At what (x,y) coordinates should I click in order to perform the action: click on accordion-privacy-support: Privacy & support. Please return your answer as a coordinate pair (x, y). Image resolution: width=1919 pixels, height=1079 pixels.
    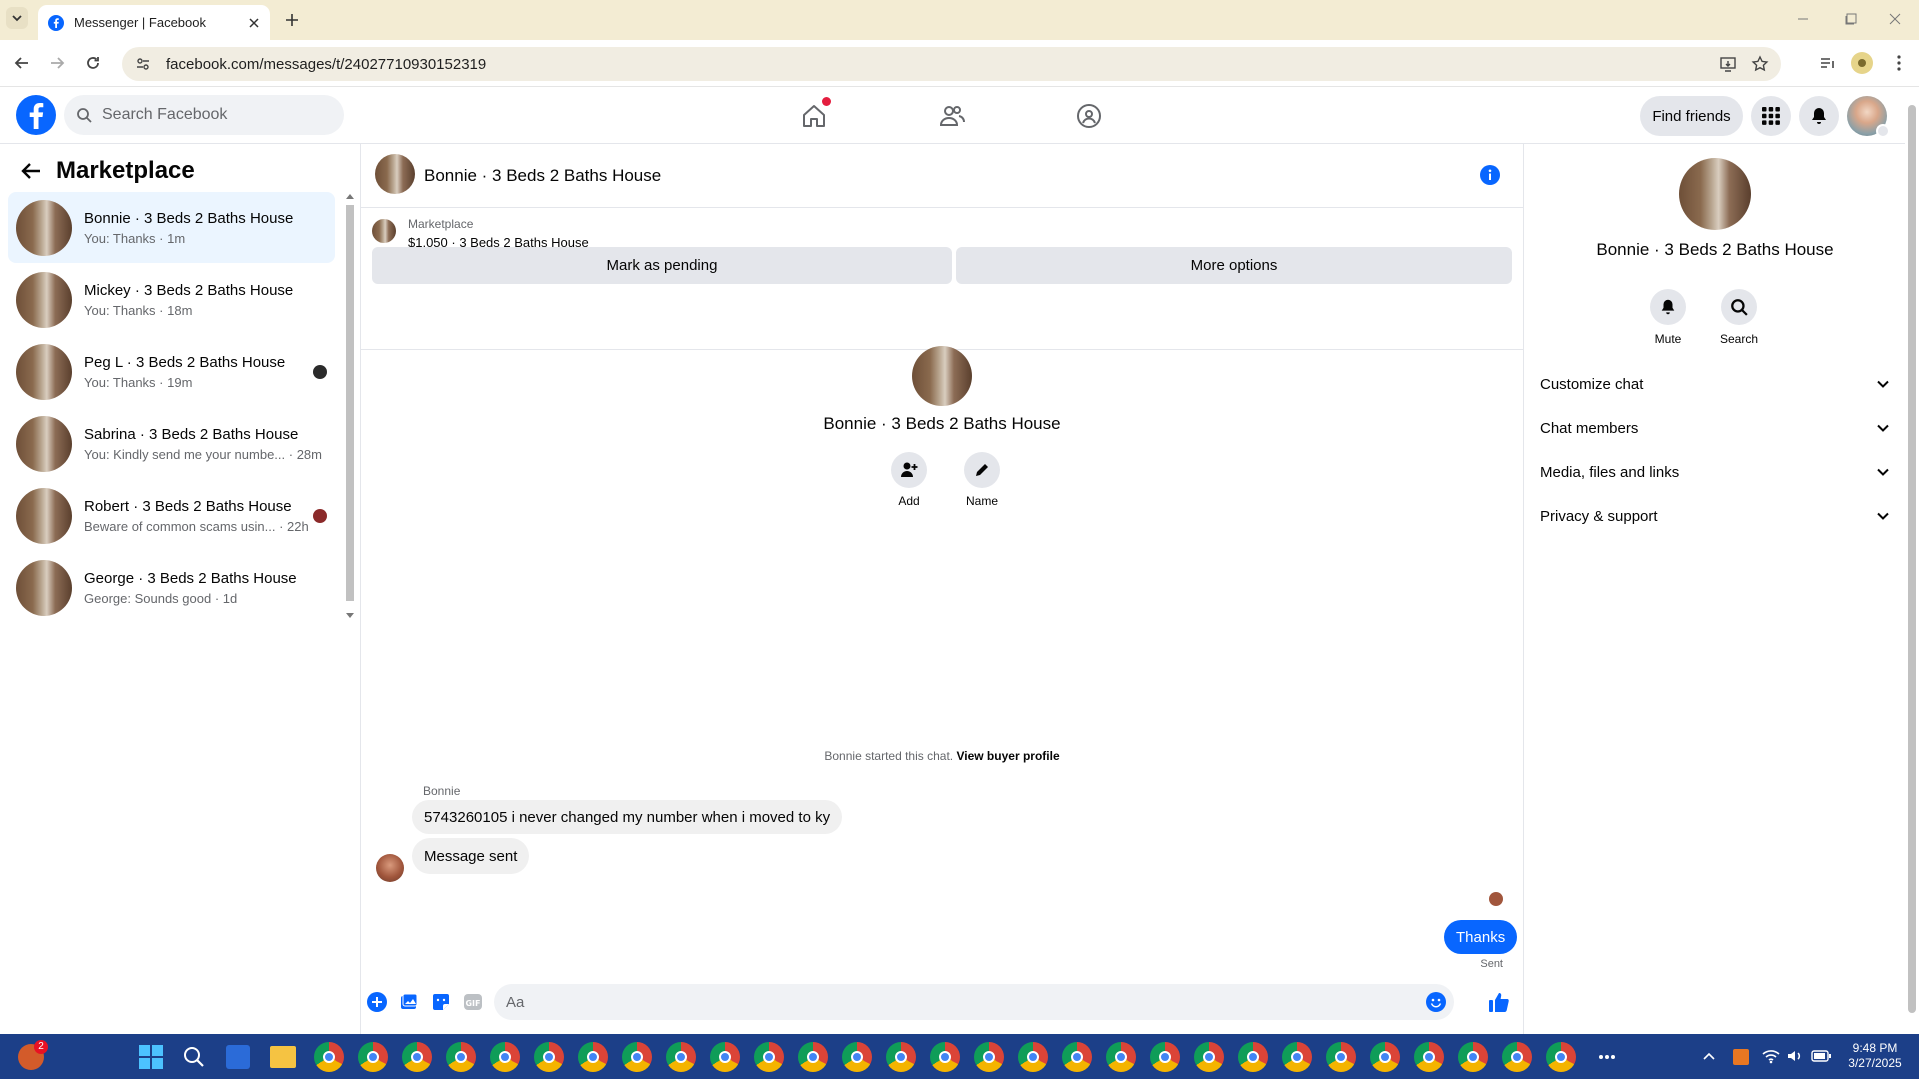
    Looking at the image, I should click on (1715, 516).